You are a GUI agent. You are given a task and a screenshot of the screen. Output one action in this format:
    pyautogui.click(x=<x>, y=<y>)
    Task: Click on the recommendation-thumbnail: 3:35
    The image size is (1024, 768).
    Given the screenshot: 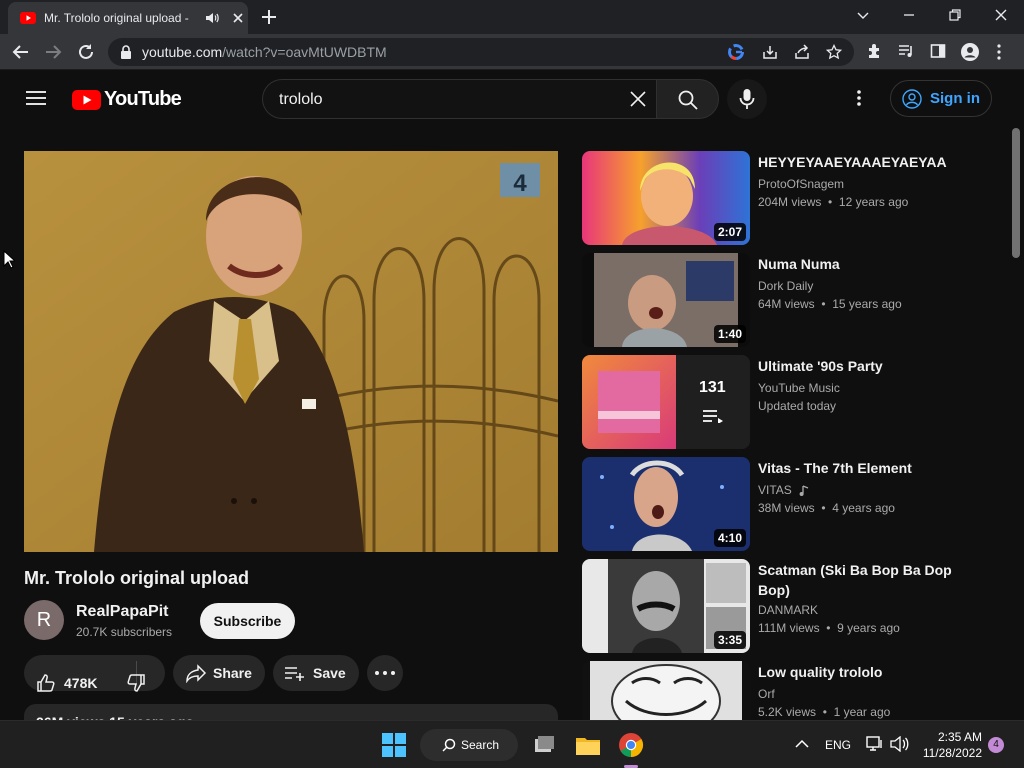 What is the action you would take?
    pyautogui.click(x=666, y=606)
    